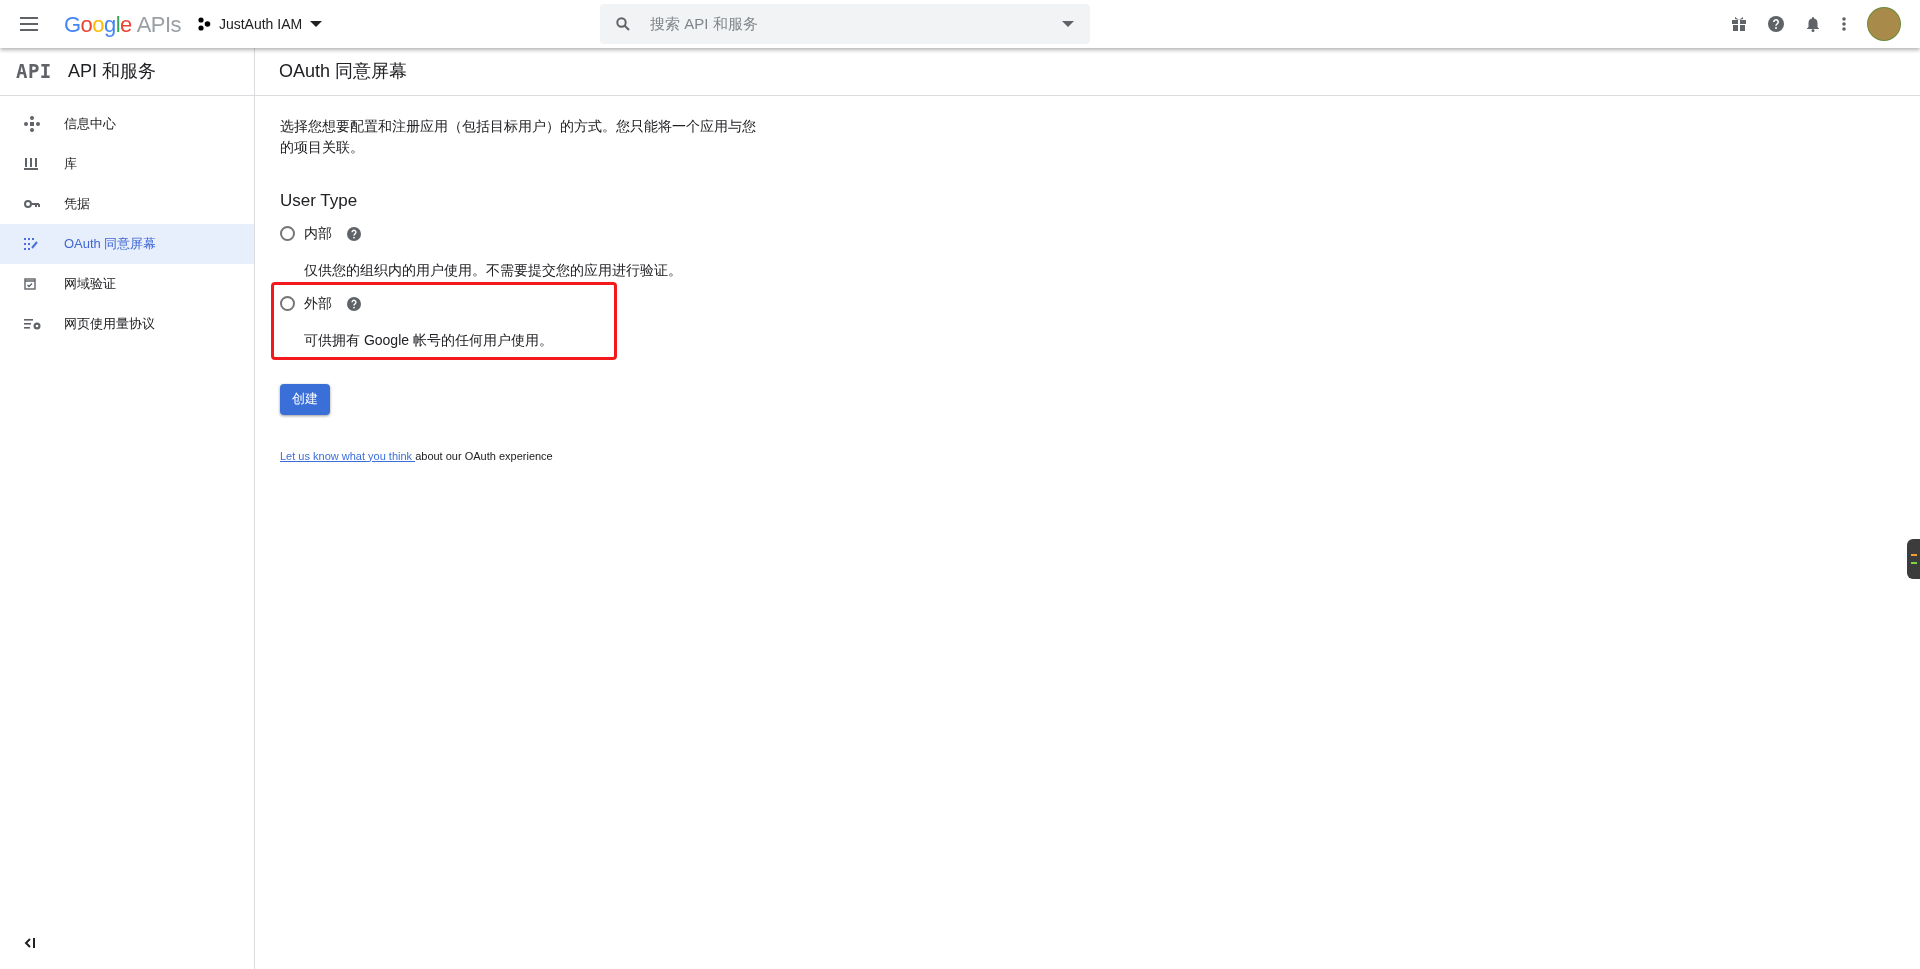 The image size is (1920, 969). What do you see at coordinates (623, 24) in the screenshot?
I see `search-icon` at bounding box center [623, 24].